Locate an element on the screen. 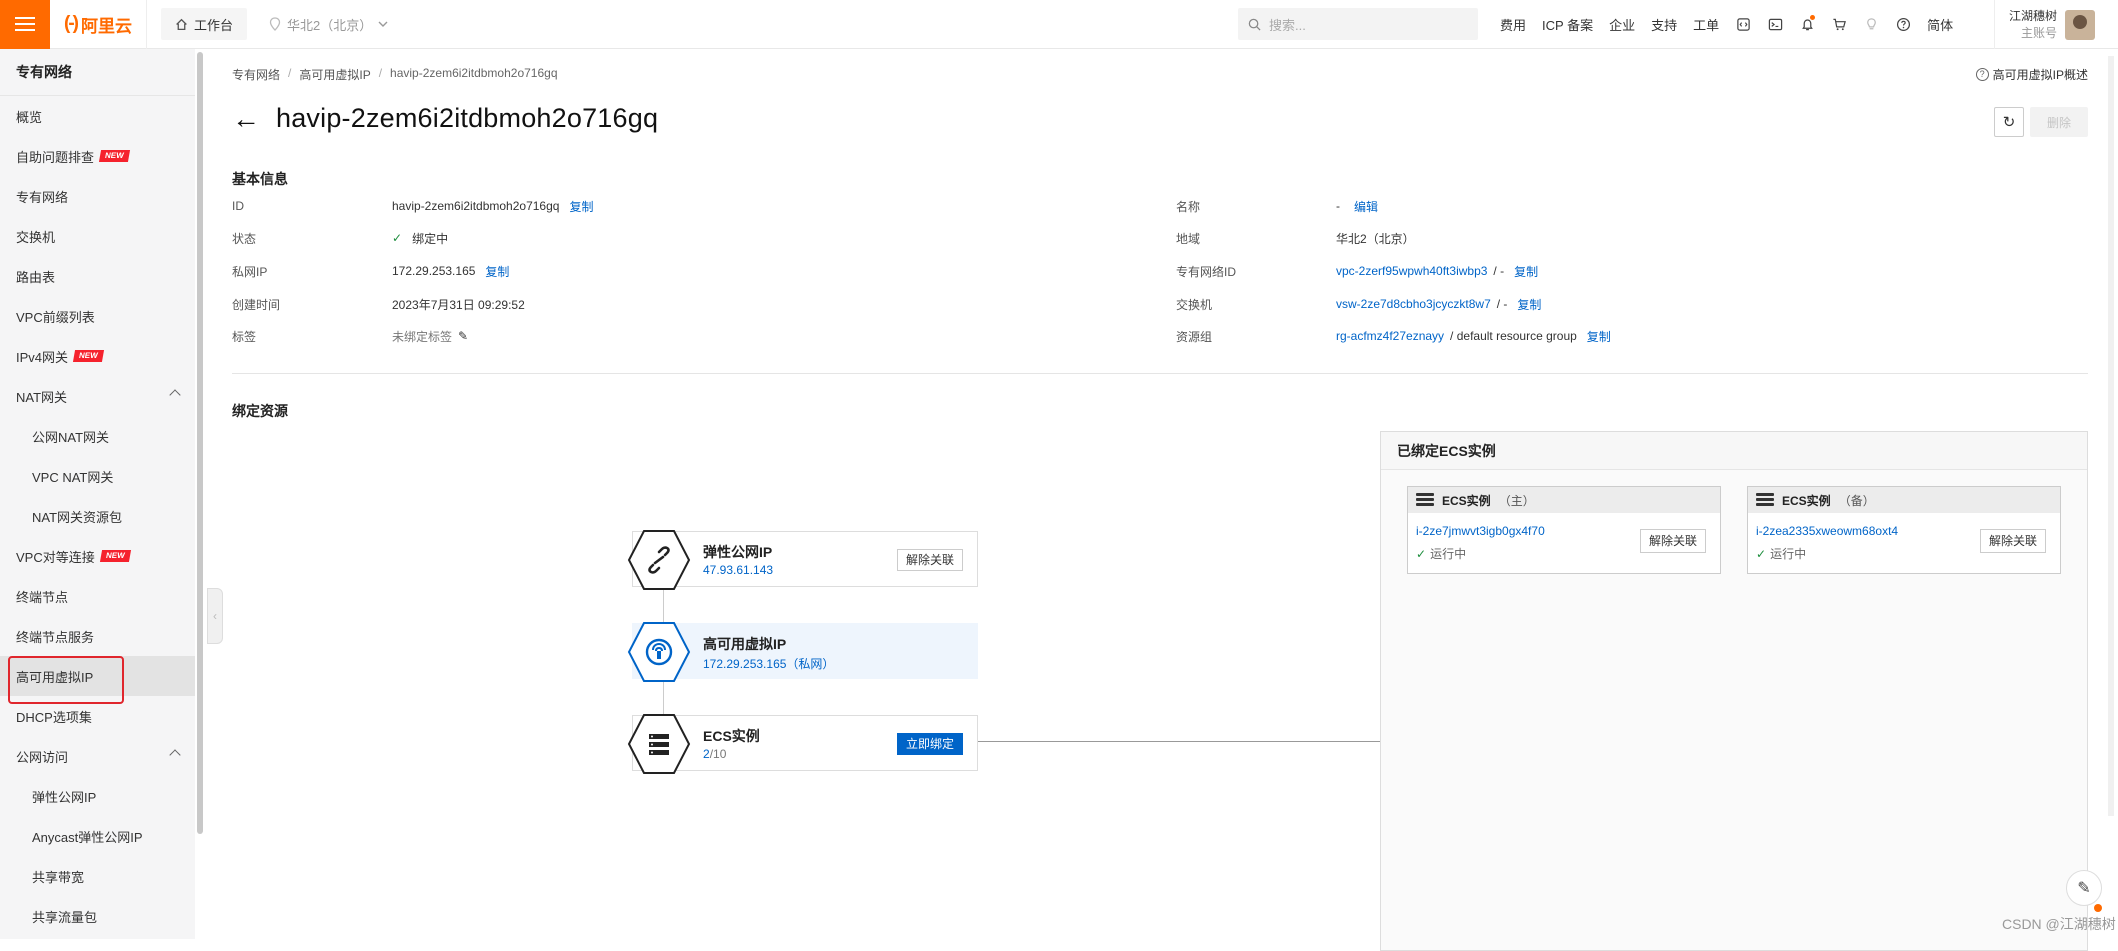 The height and width of the screenshot is (951, 2118). sidebar-item-eip: 弹性公网IP is located at coordinates (97, 796).